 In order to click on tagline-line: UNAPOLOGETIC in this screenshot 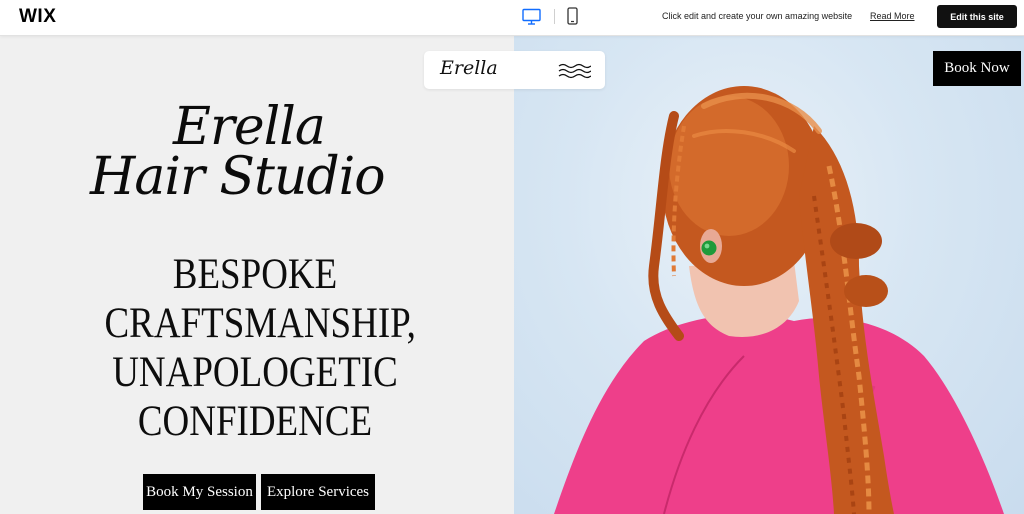, I will do `click(255, 372)`.